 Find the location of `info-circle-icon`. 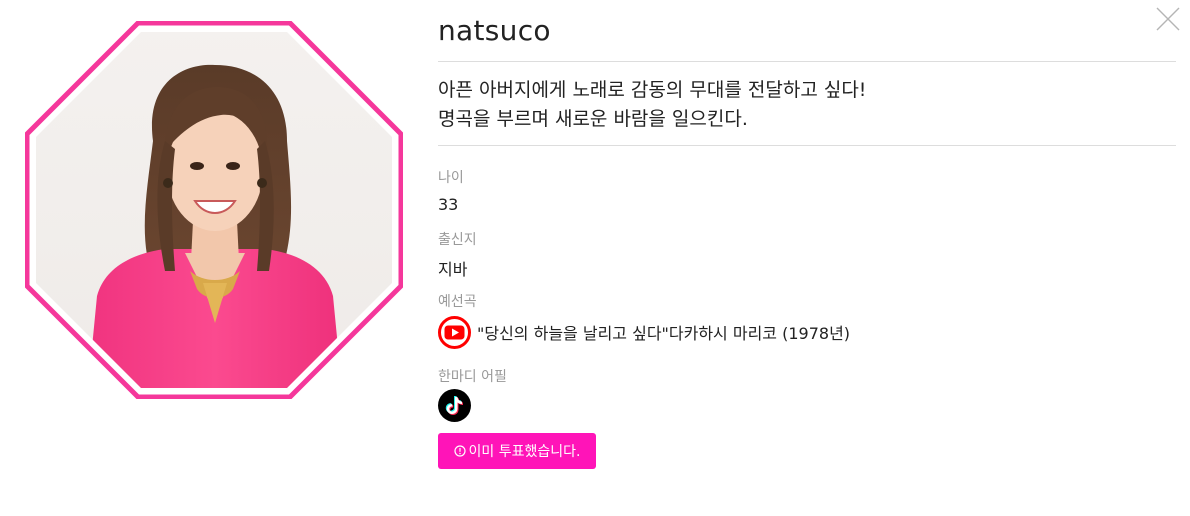

info-circle-icon is located at coordinates (459, 451).